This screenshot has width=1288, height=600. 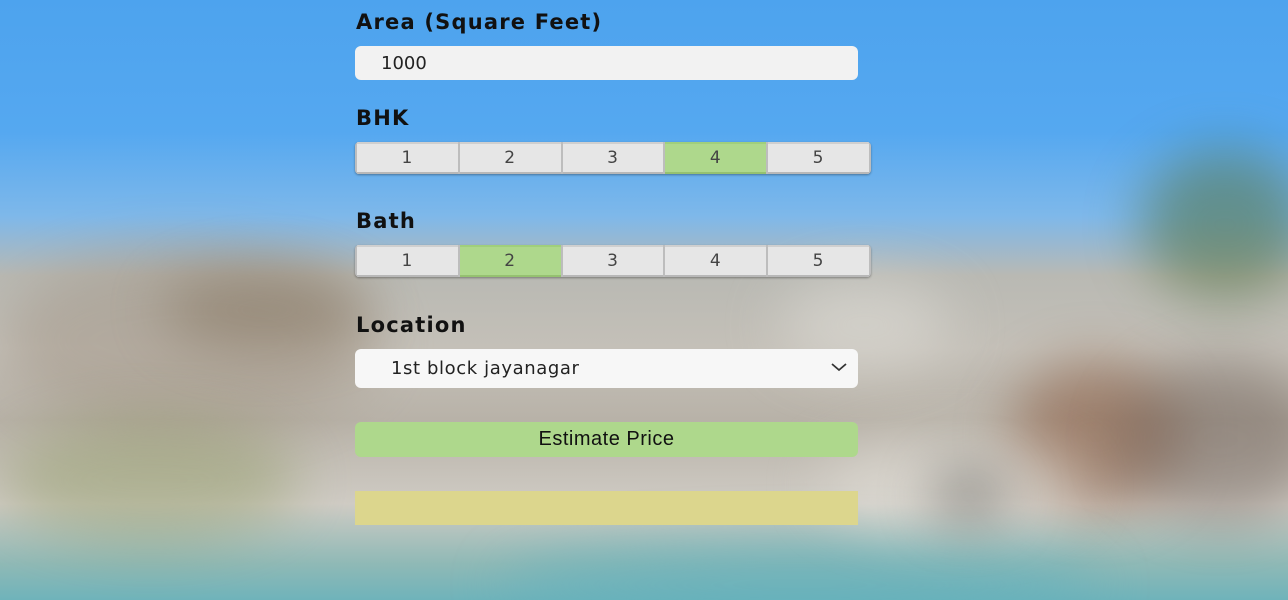 I want to click on estimate-price-button: Estimate Price, so click(x=606, y=439).